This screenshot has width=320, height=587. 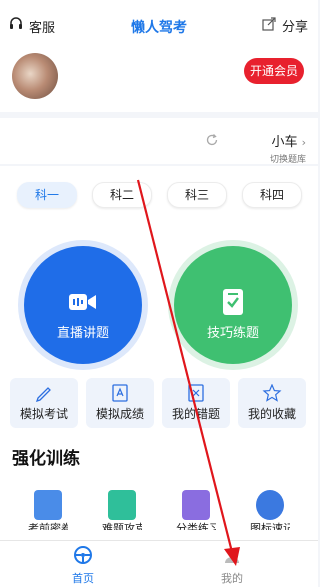 I want to click on subject-tabs: 科一 科二 科三 科四, so click(x=159, y=194).